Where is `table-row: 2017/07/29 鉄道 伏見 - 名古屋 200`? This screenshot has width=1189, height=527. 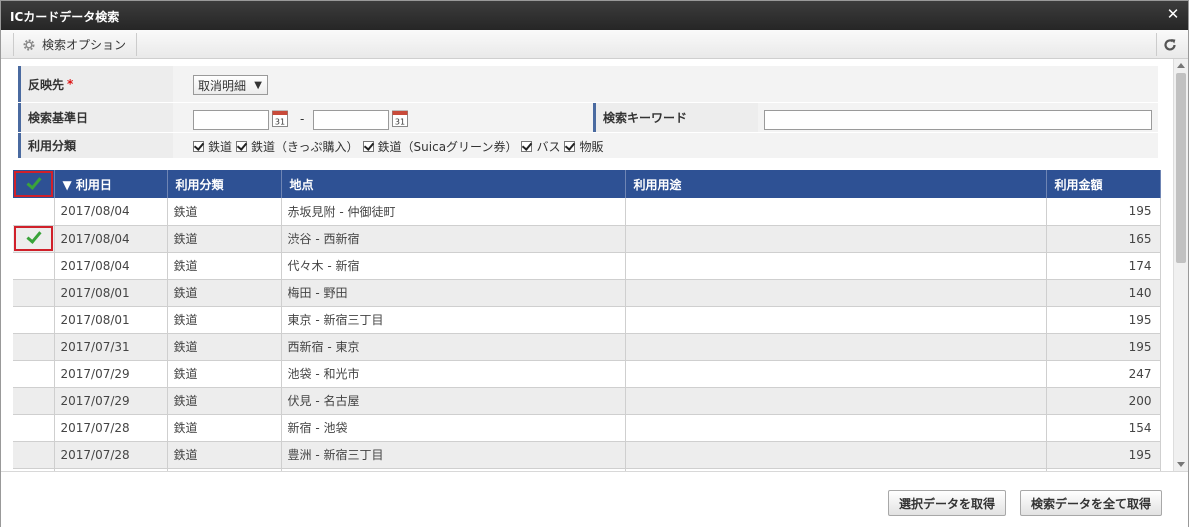 table-row: 2017/07/29 鉄道 伏見 - 名古屋 200 is located at coordinates (587, 401).